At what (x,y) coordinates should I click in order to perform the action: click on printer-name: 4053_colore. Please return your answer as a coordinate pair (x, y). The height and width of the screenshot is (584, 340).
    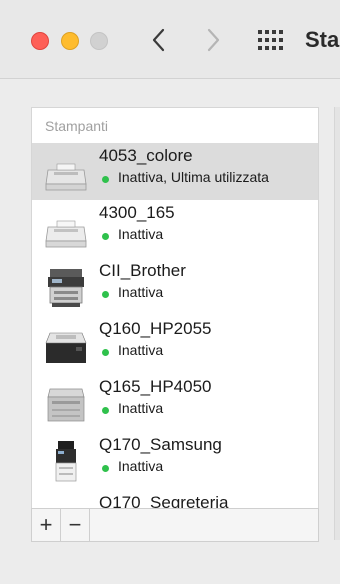
    Looking at the image, I should click on (146, 155).